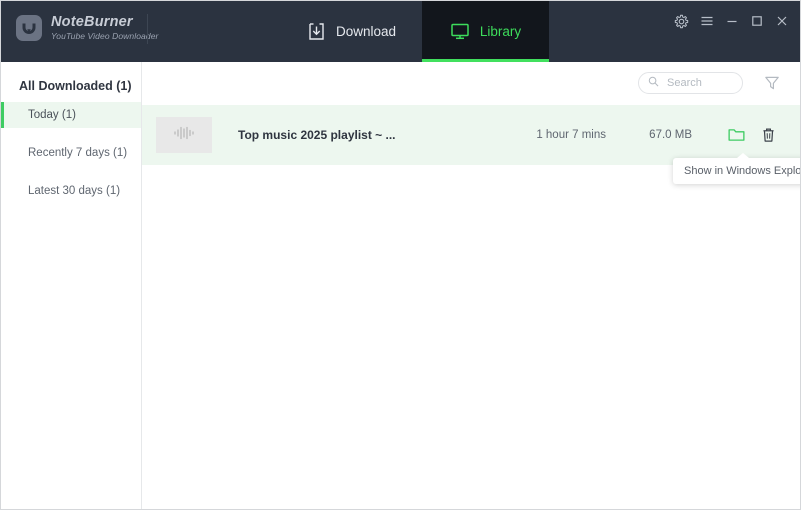 Image resolution: width=801 pixels, height=510 pixels. I want to click on sidebar-item-today: Today (1), so click(71, 115).